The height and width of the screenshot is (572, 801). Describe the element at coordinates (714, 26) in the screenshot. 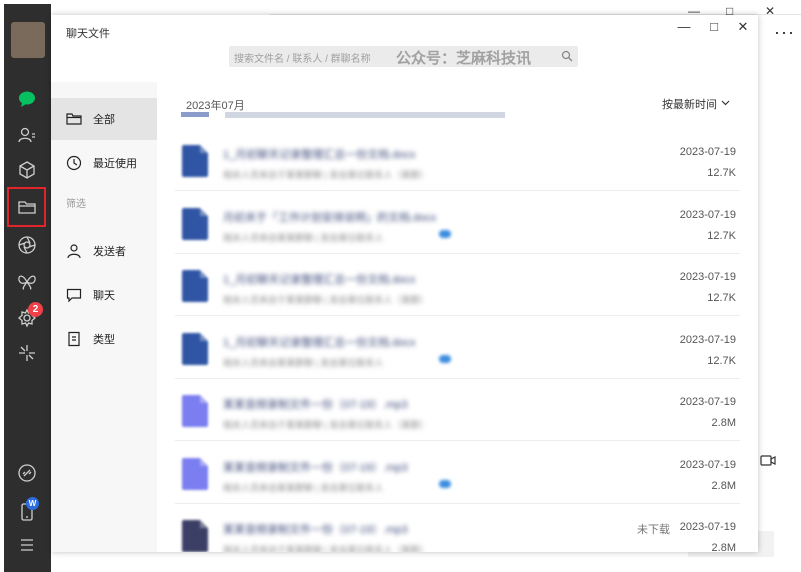

I see `dialog-maximize-button: □` at that location.